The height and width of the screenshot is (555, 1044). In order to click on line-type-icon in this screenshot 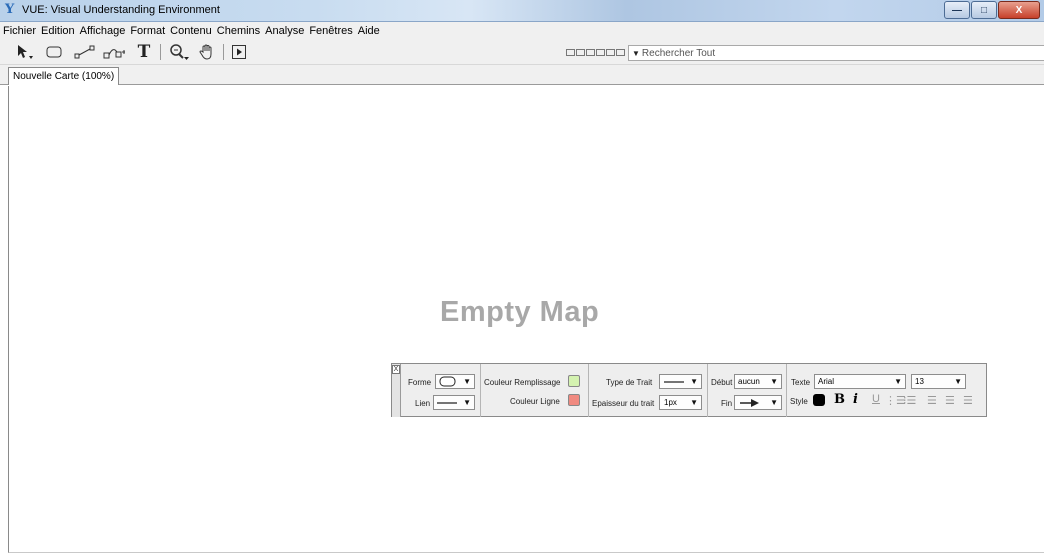, I will do `click(674, 381)`.